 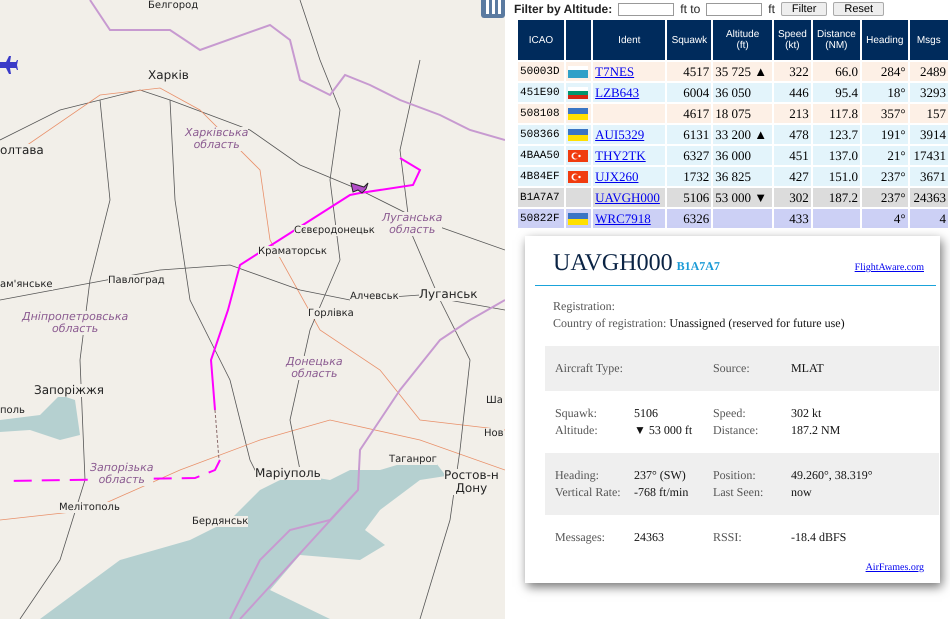 What do you see at coordinates (540, 72) in the screenshot?
I see `table-cell-text: 50003D` at bounding box center [540, 72].